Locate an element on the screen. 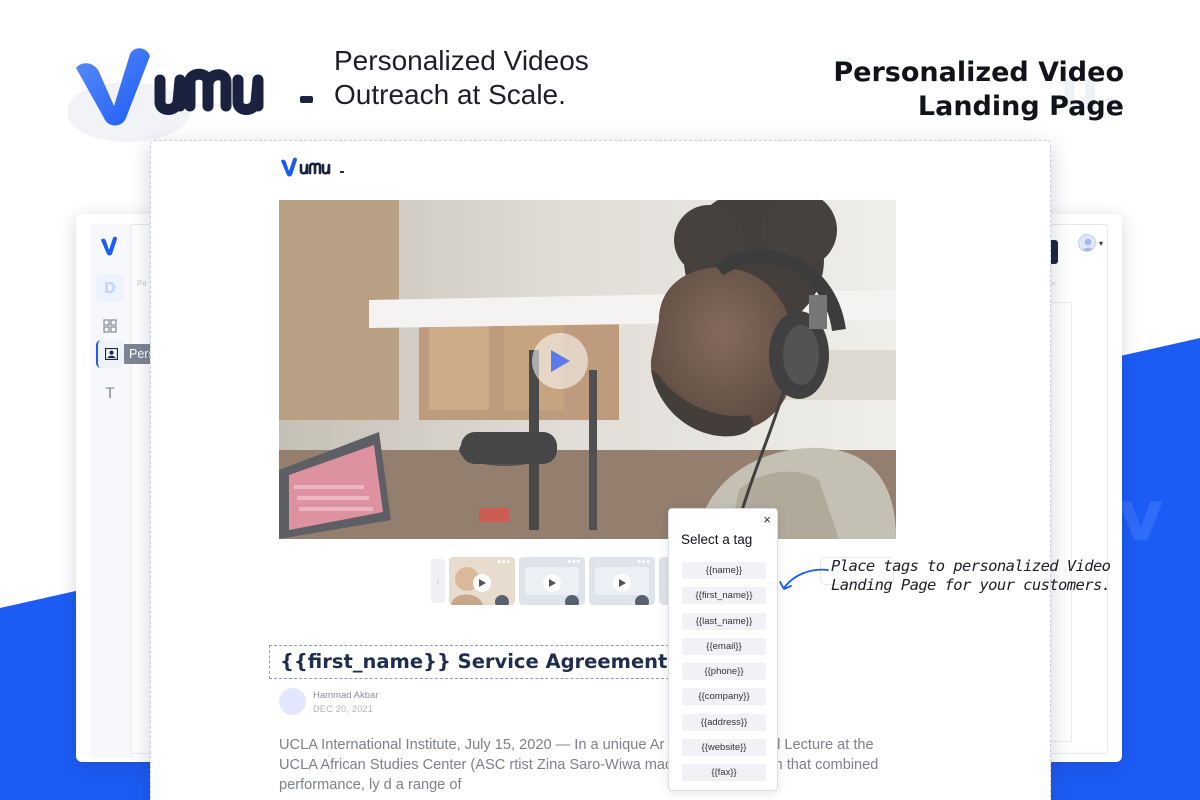 This screenshot has height=800, width=1200. landing-vumu-logo is located at coordinates (312, 167).